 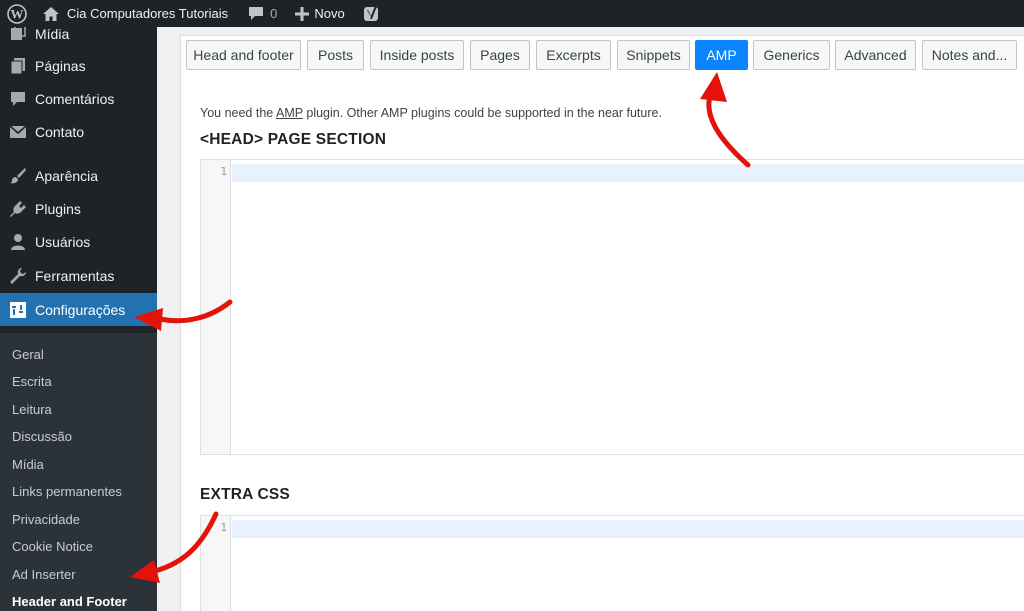 I want to click on menu-label-comments: Comentários, so click(x=75, y=98).